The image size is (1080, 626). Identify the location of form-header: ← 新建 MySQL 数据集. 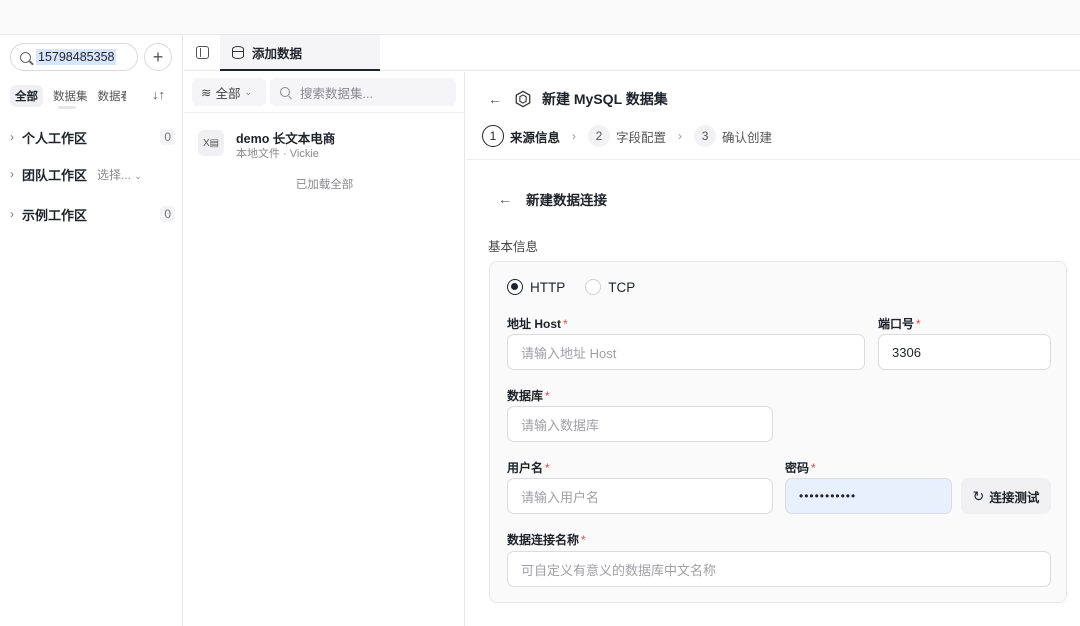
(578, 99).